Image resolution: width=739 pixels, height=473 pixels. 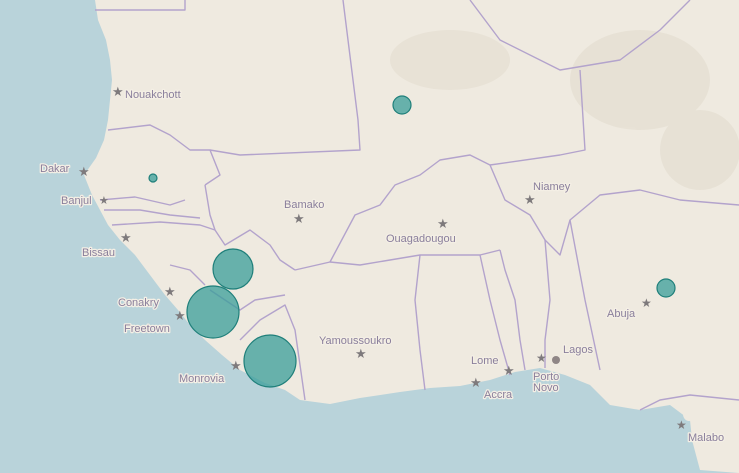 I want to click on city-label: Nouakchott, so click(x=153, y=95).